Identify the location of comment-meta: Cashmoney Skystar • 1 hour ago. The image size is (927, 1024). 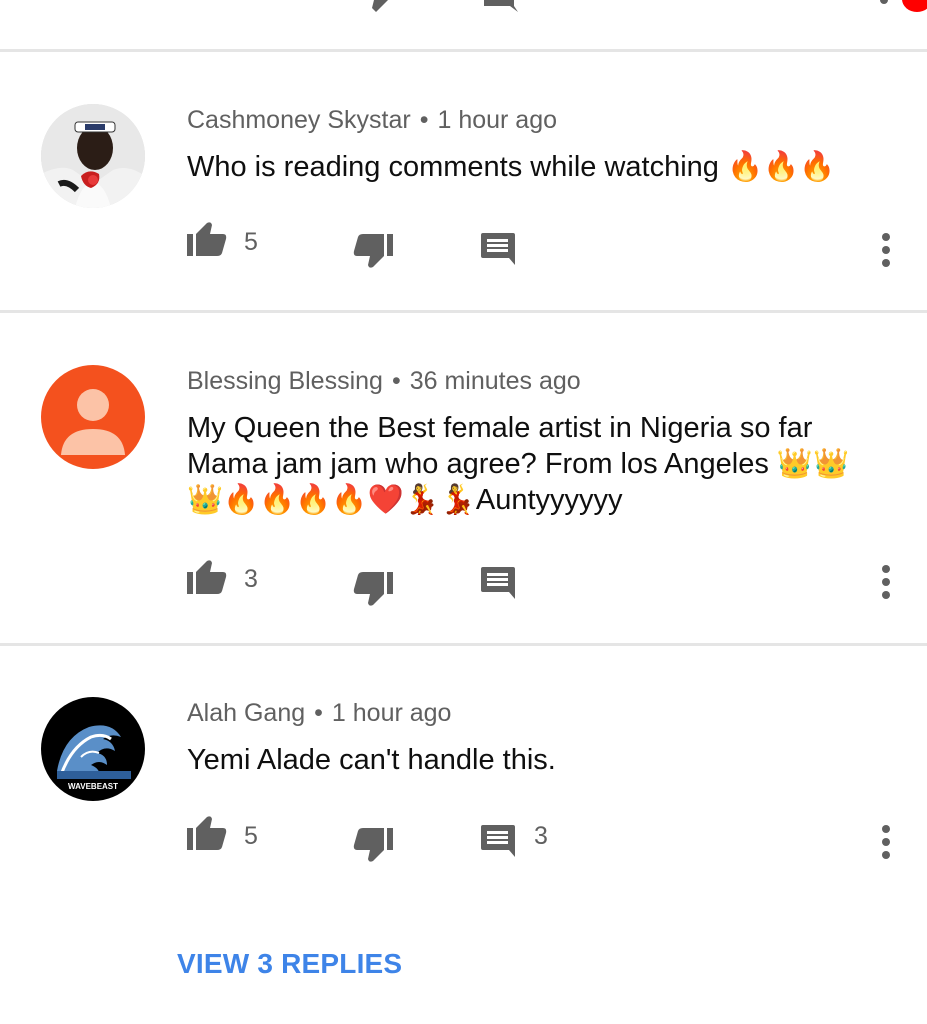
(372, 120).